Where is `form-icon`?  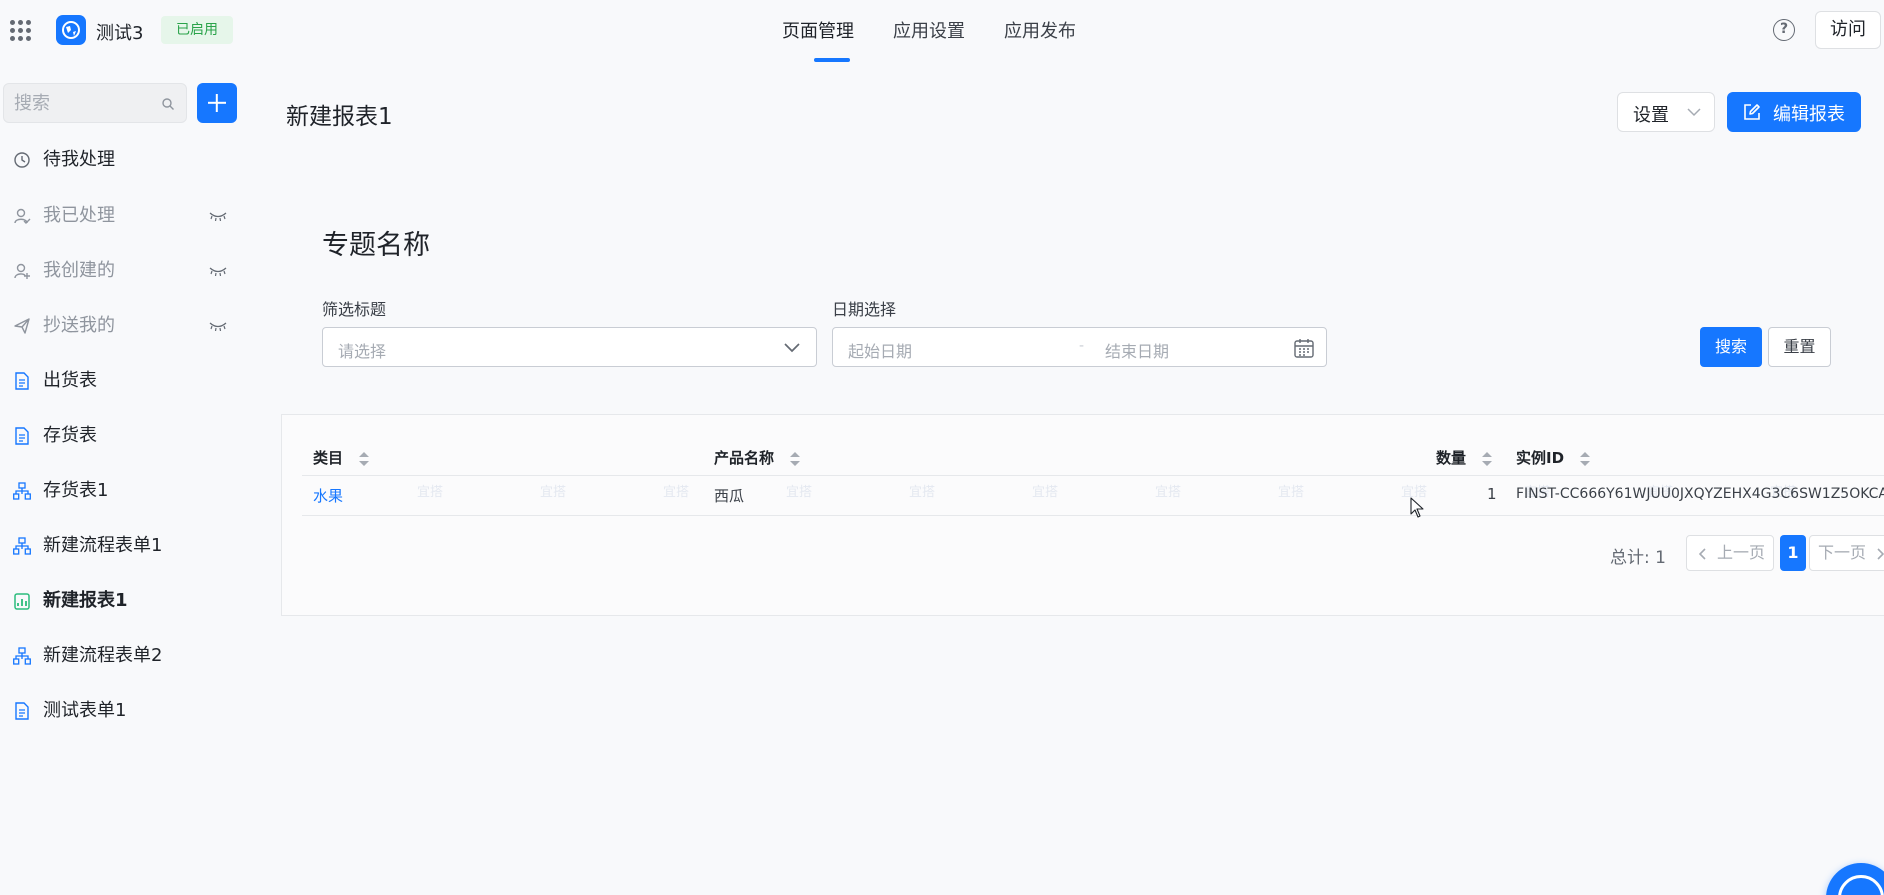 form-icon is located at coordinates (22, 711).